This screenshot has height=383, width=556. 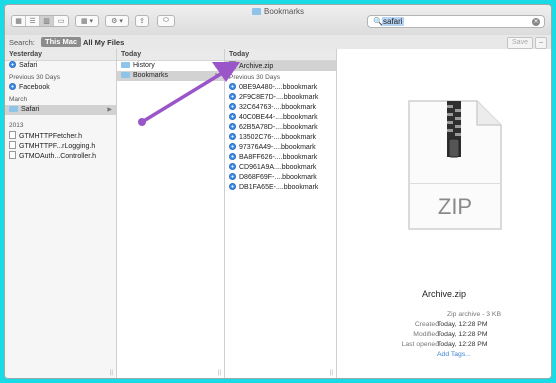 What do you see at coordinates (393, 21) in the screenshot?
I see `search-input: safari` at bounding box center [393, 21].